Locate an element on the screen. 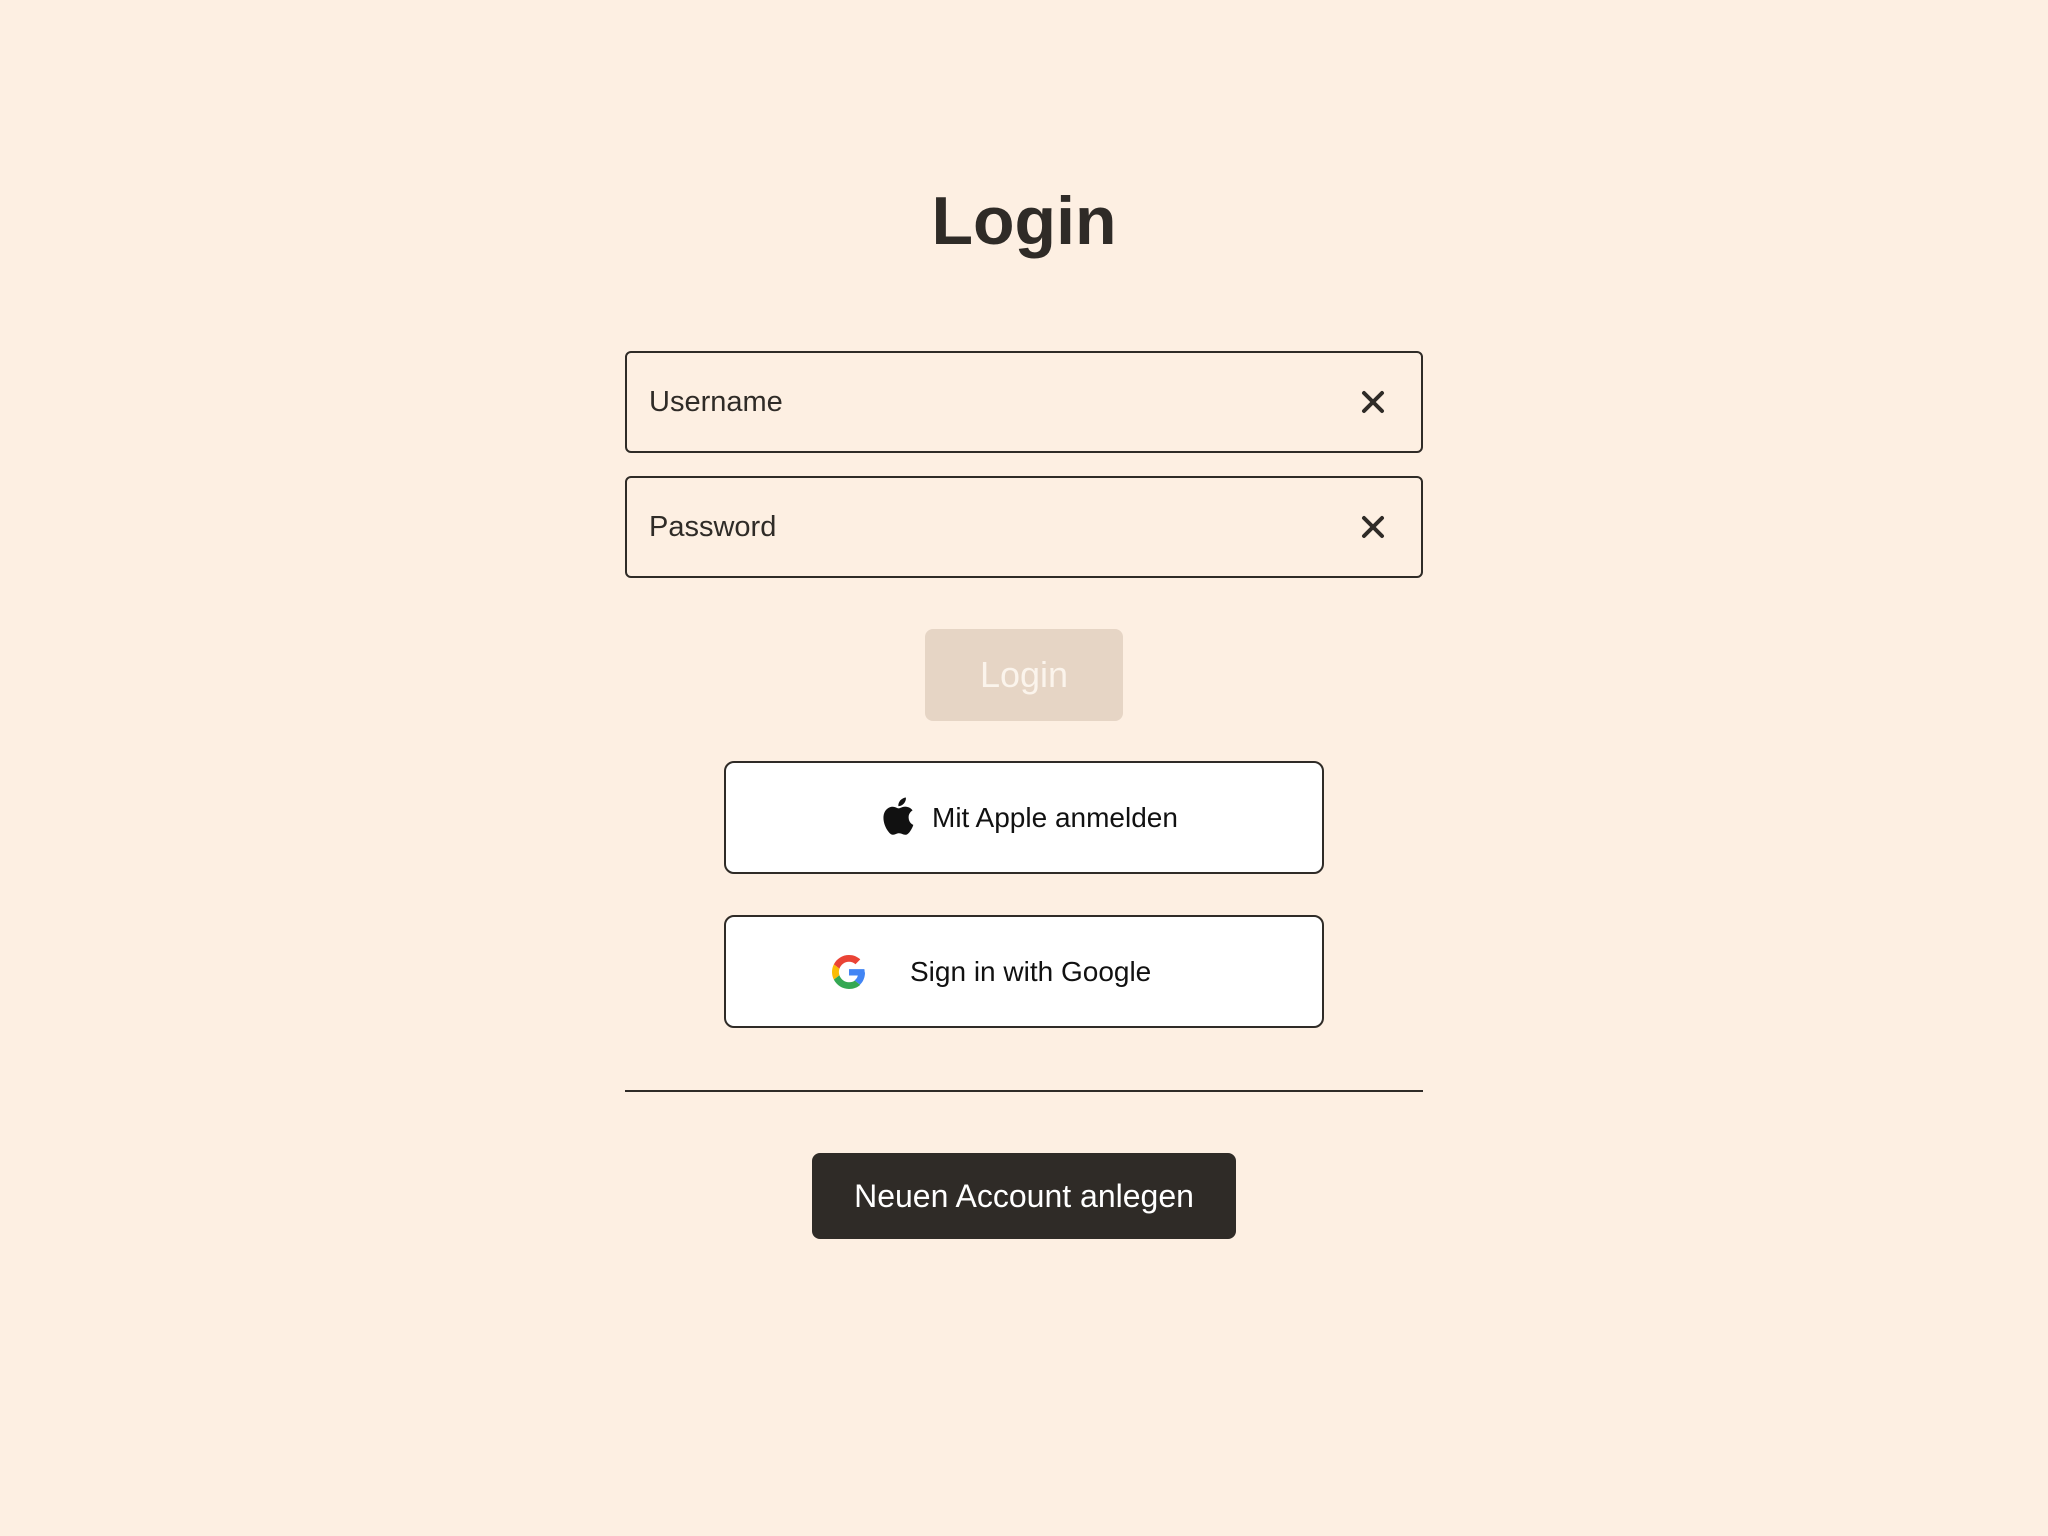  clear-username-button is located at coordinates (1373, 402).